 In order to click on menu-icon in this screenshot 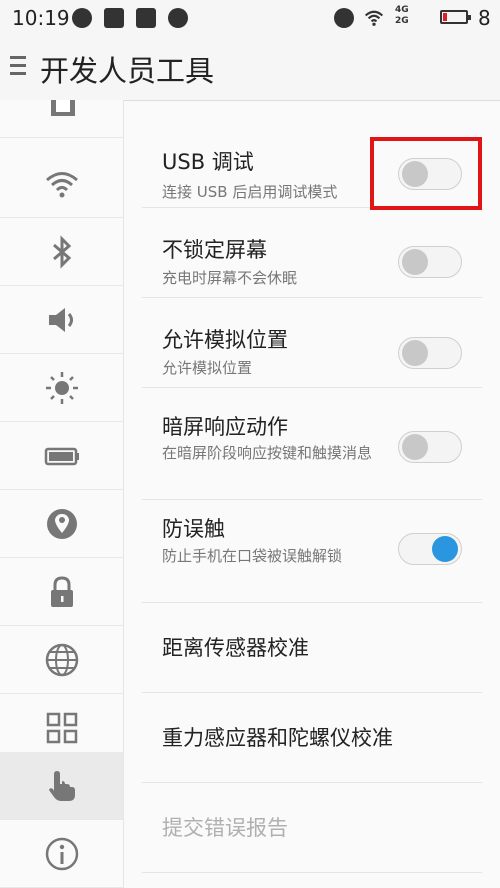, I will do `click(18, 68)`.